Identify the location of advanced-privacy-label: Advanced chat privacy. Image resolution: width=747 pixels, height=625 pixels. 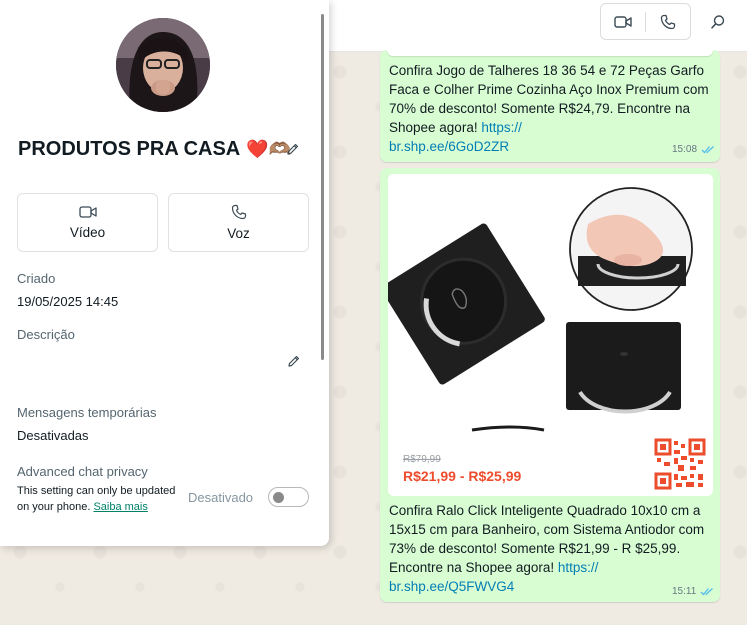
(82, 471).